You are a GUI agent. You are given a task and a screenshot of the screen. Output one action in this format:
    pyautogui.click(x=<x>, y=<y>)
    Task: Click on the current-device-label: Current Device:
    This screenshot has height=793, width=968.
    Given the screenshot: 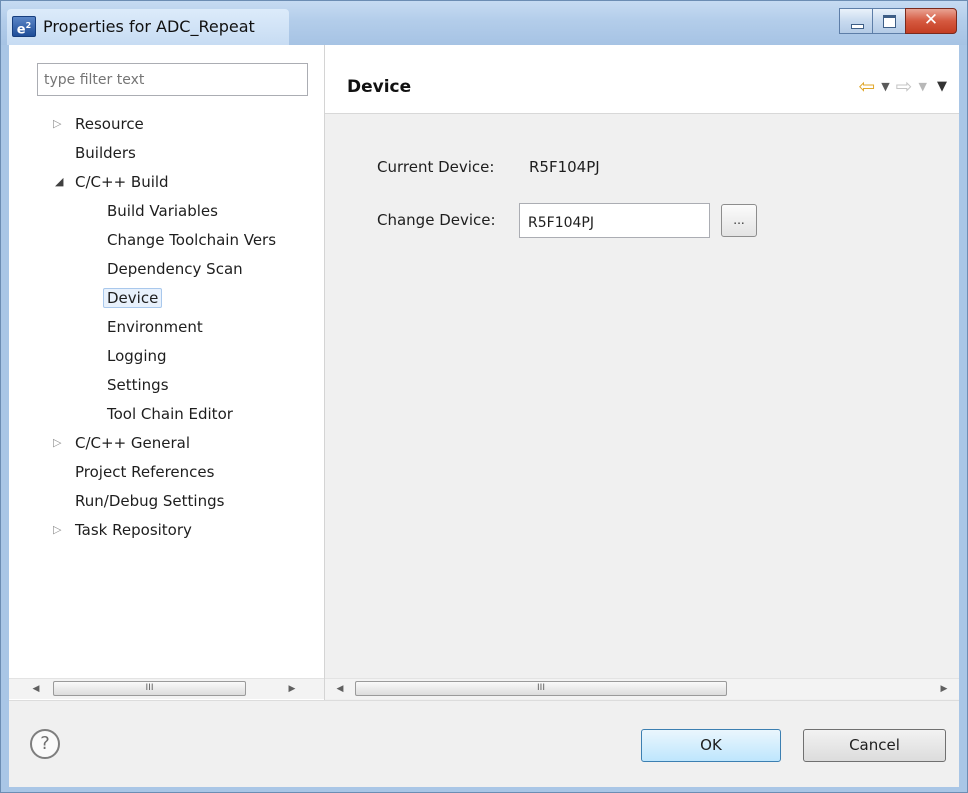 What is the action you would take?
    pyautogui.click(x=436, y=167)
    